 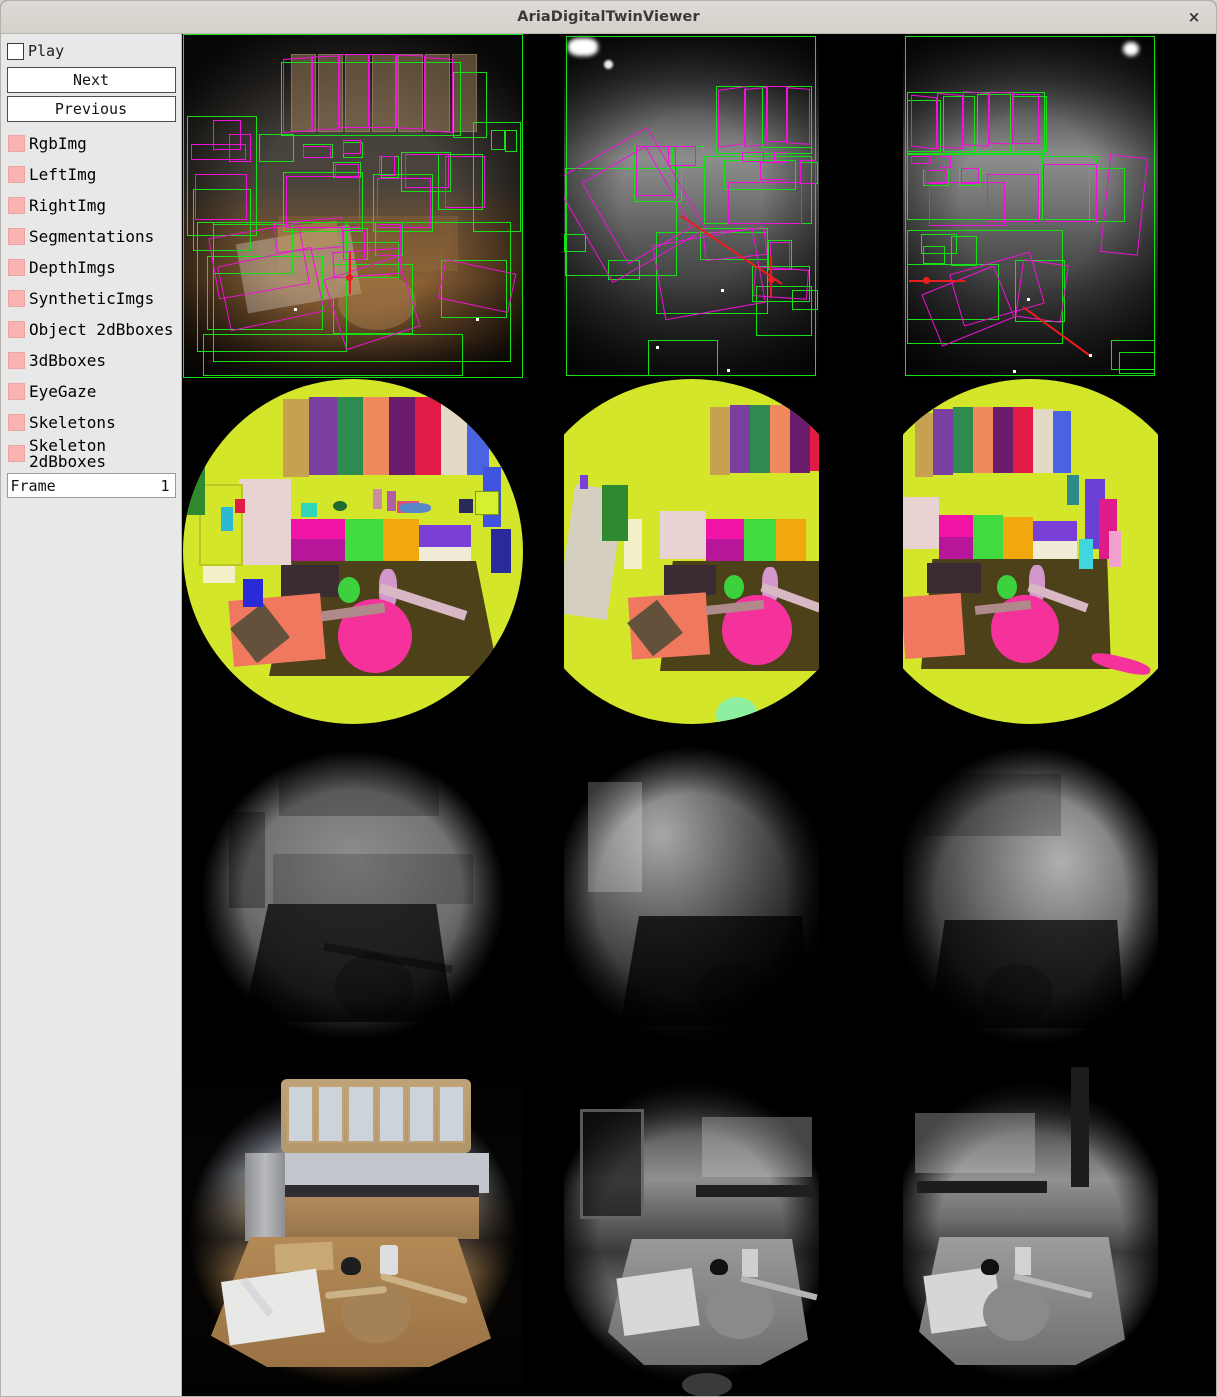 I want to click on checkbox-segmentations, so click(x=16, y=236).